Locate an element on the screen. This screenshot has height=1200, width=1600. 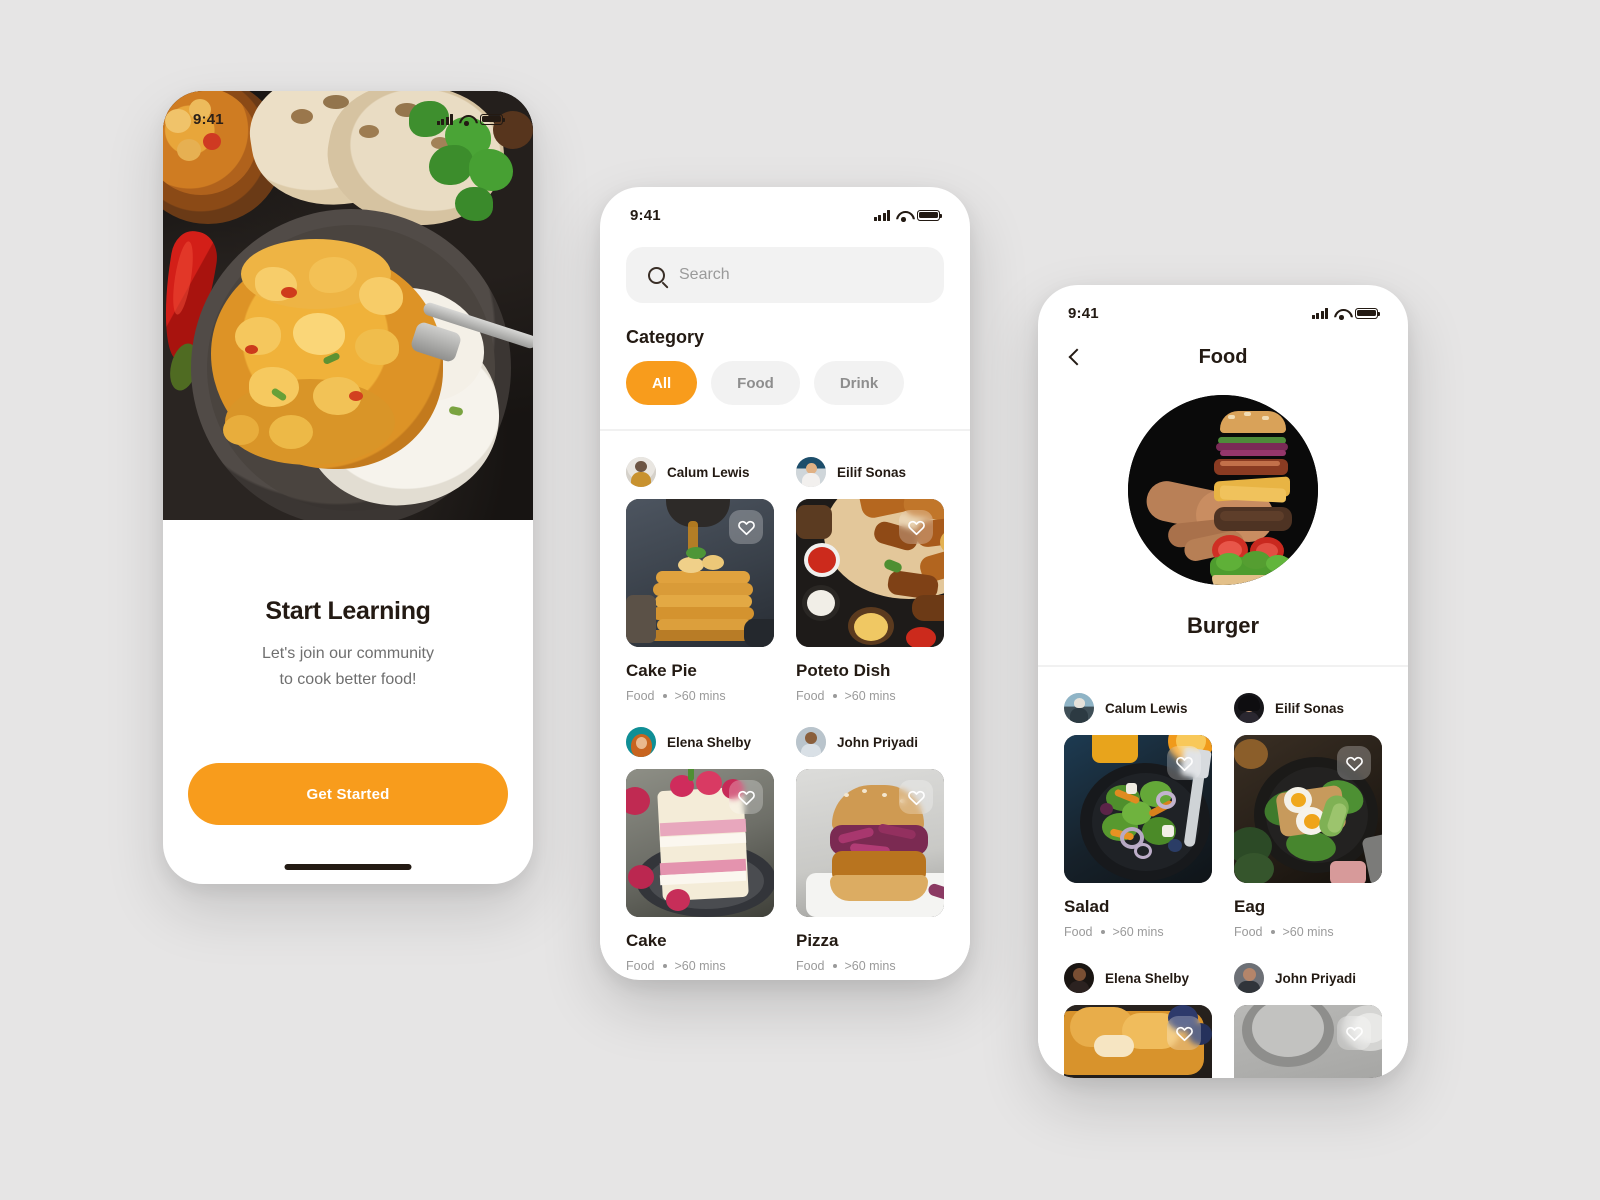
category-chip-all: All is located at coordinates (662, 383).